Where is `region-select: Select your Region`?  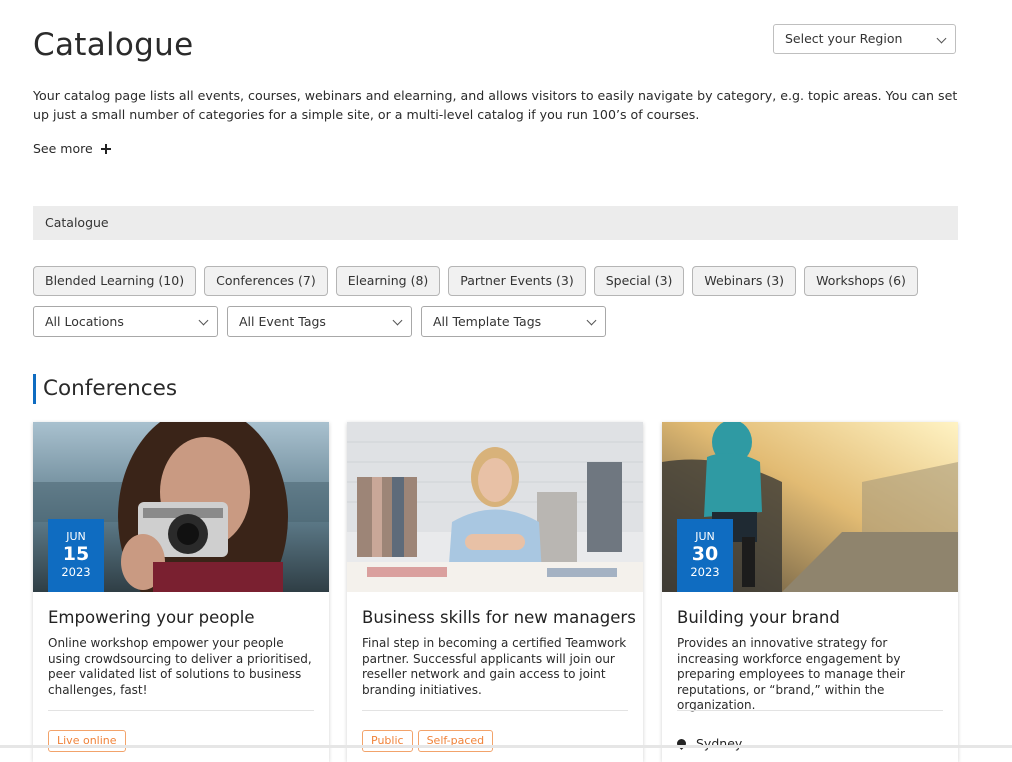 region-select: Select your Region is located at coordinates (864, 39).